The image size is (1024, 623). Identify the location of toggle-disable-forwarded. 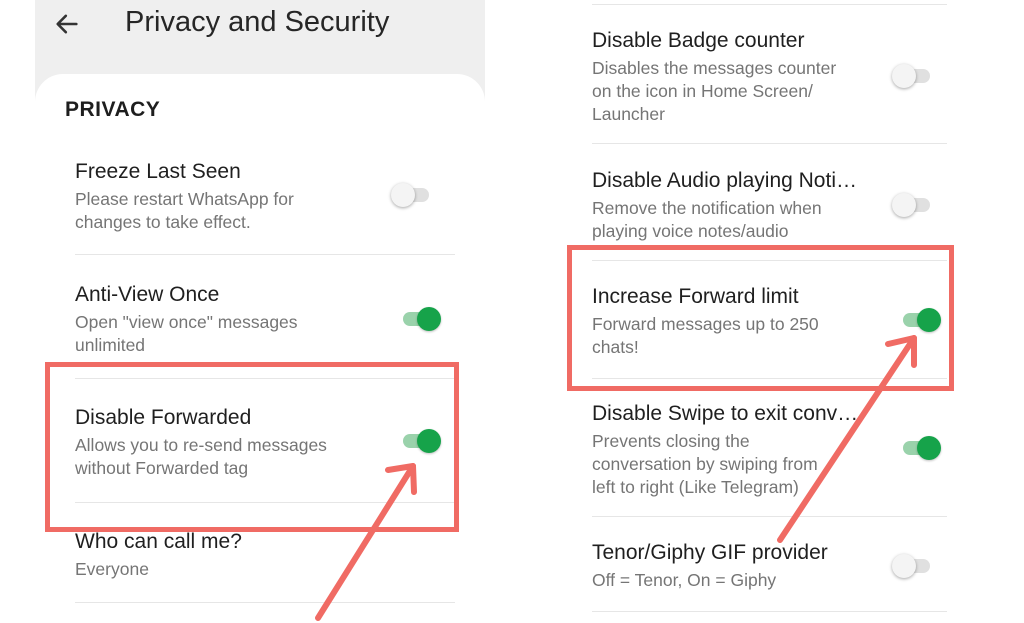
(421, 441).